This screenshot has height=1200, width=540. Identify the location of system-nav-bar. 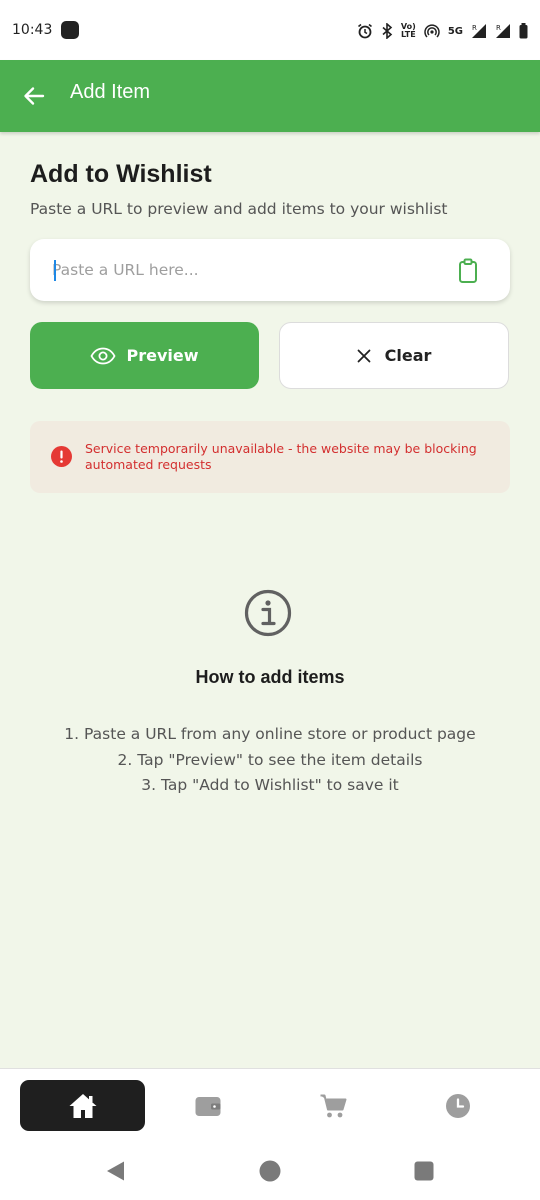
(270, 1171).